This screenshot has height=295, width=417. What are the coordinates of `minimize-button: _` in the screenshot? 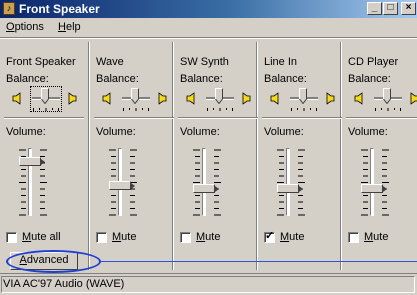 It's located at (374, 8).